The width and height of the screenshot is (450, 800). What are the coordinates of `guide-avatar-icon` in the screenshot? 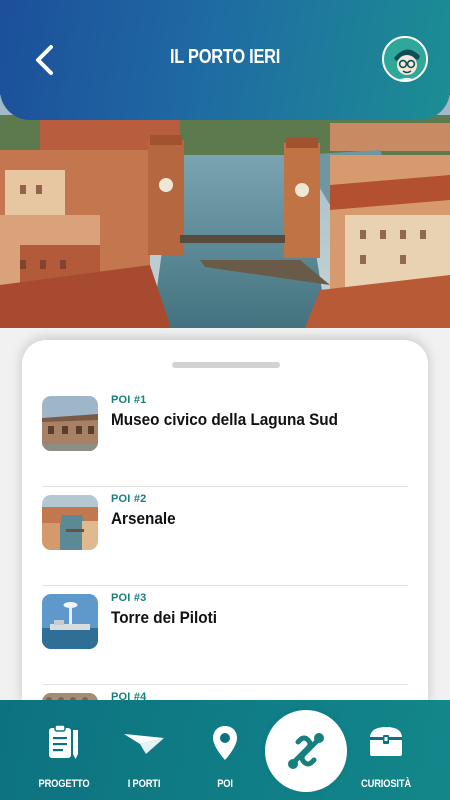 It's located at (405, 59).